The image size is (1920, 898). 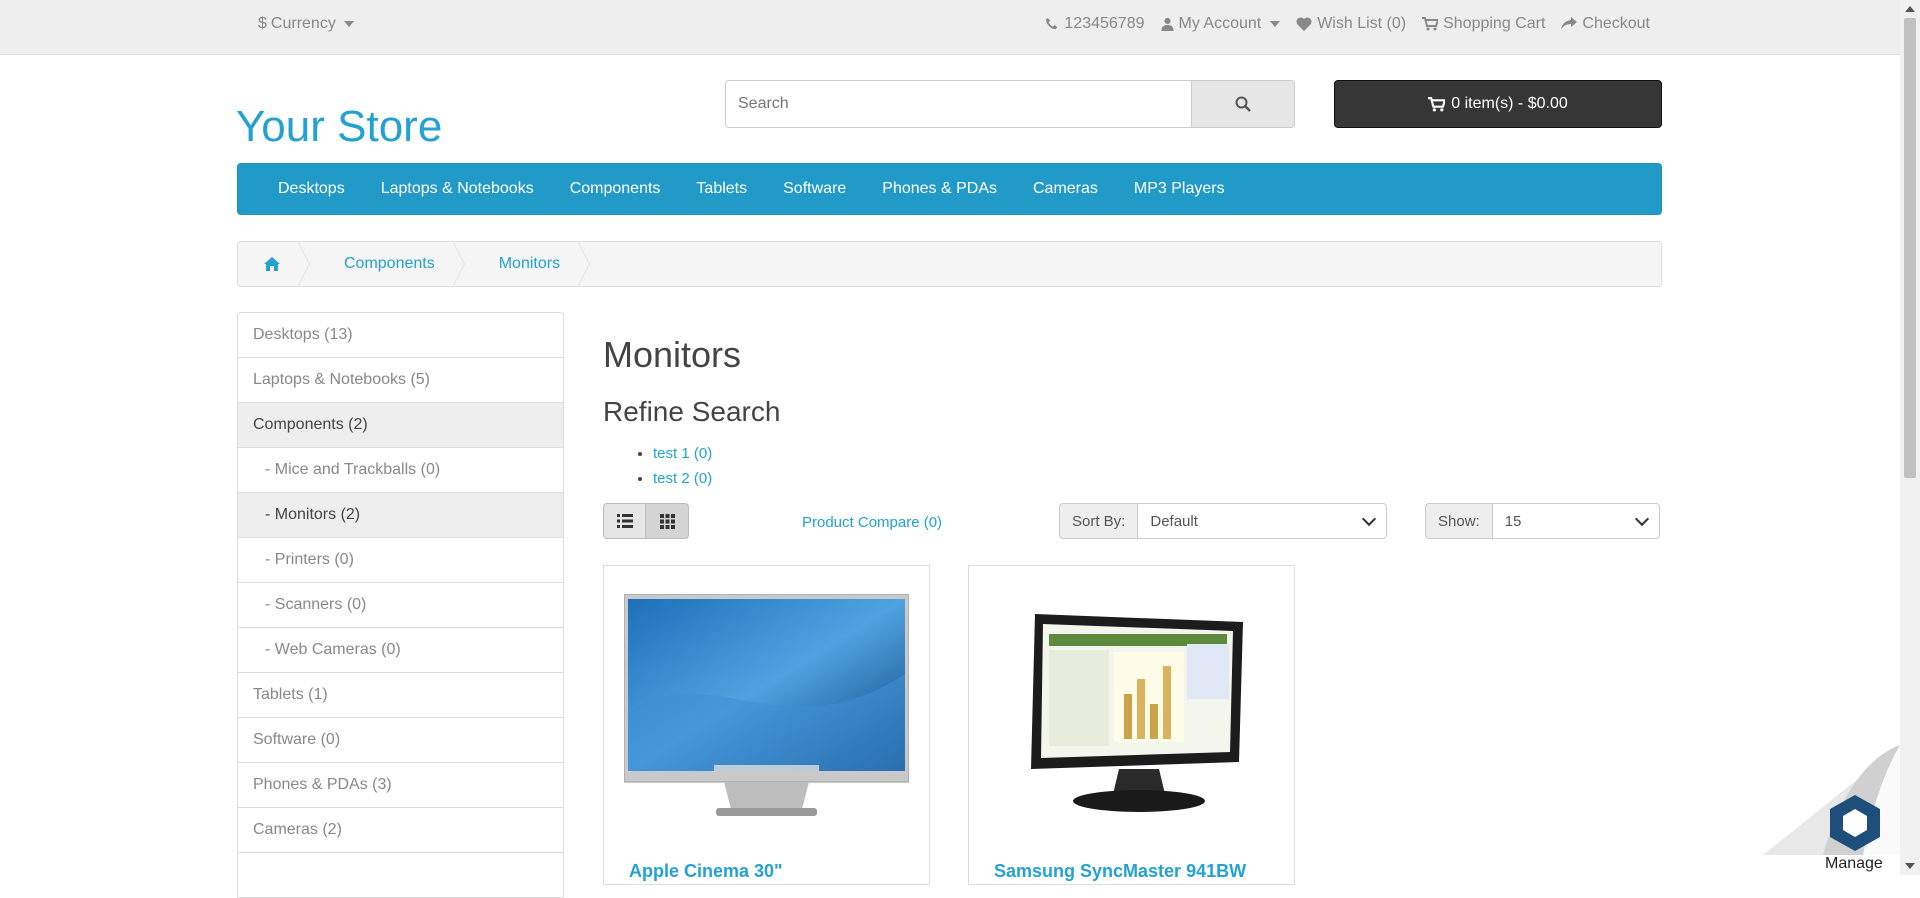 What do you see at coordinates (958, 104) in the screenshot?
I see `search-input` at bounding box center [958, 104].